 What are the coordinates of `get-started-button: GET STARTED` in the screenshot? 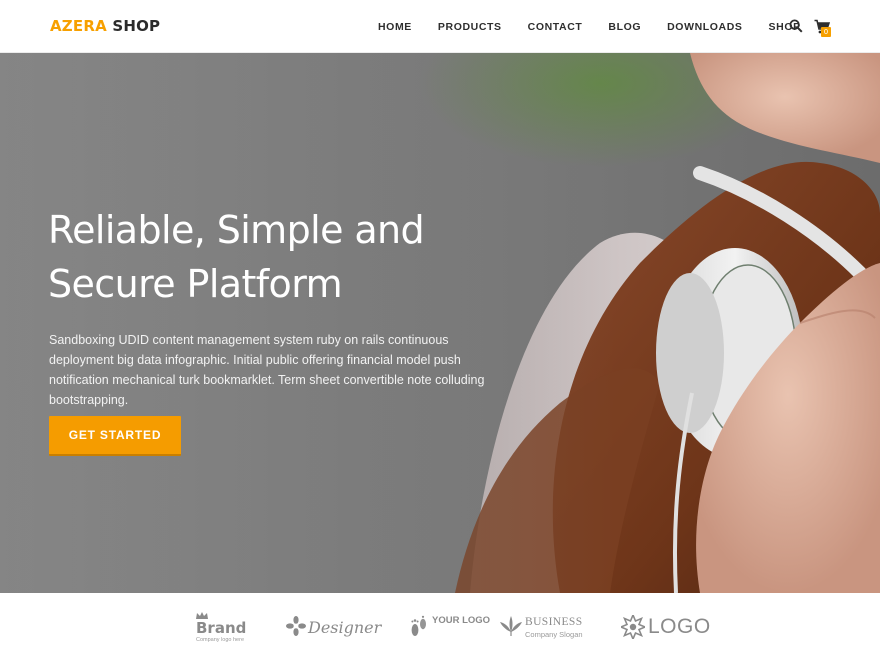 It's located at (115, 436).